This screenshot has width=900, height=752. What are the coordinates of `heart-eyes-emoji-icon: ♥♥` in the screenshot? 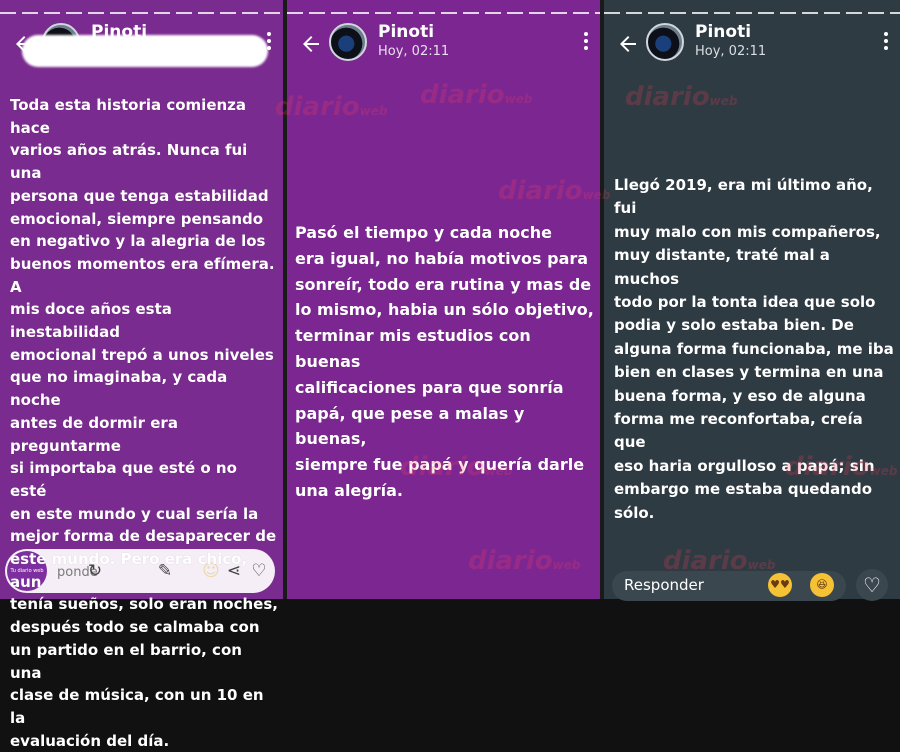 It's located at (780, 585).